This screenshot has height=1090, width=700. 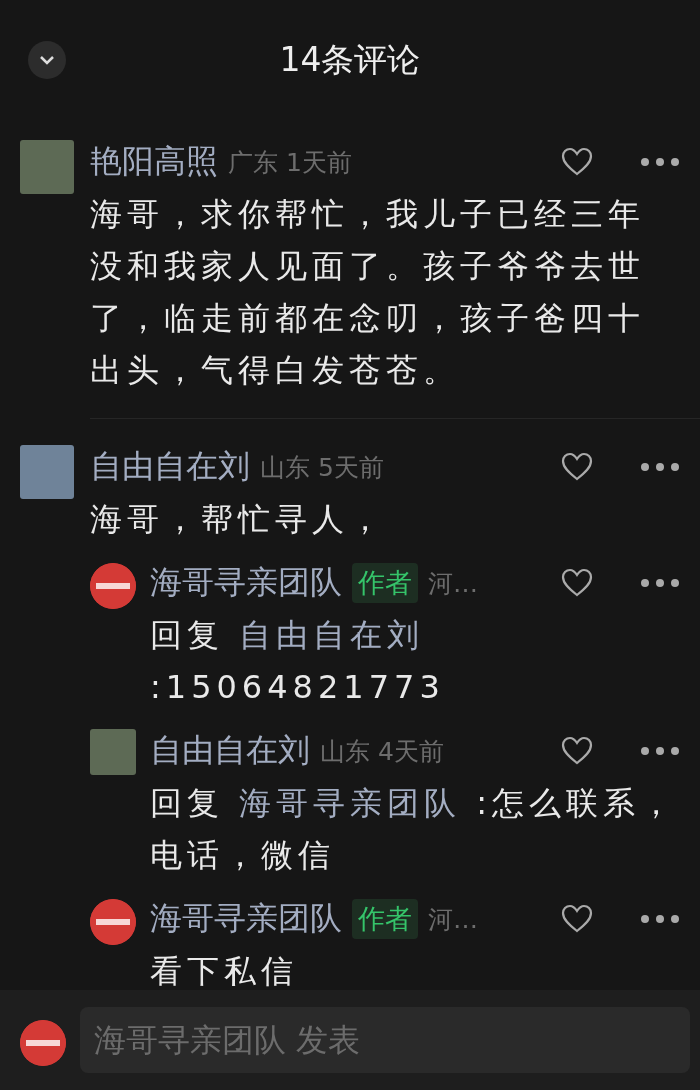 I want to click on comments-title: 14条评论, so click(x=350, y=59).